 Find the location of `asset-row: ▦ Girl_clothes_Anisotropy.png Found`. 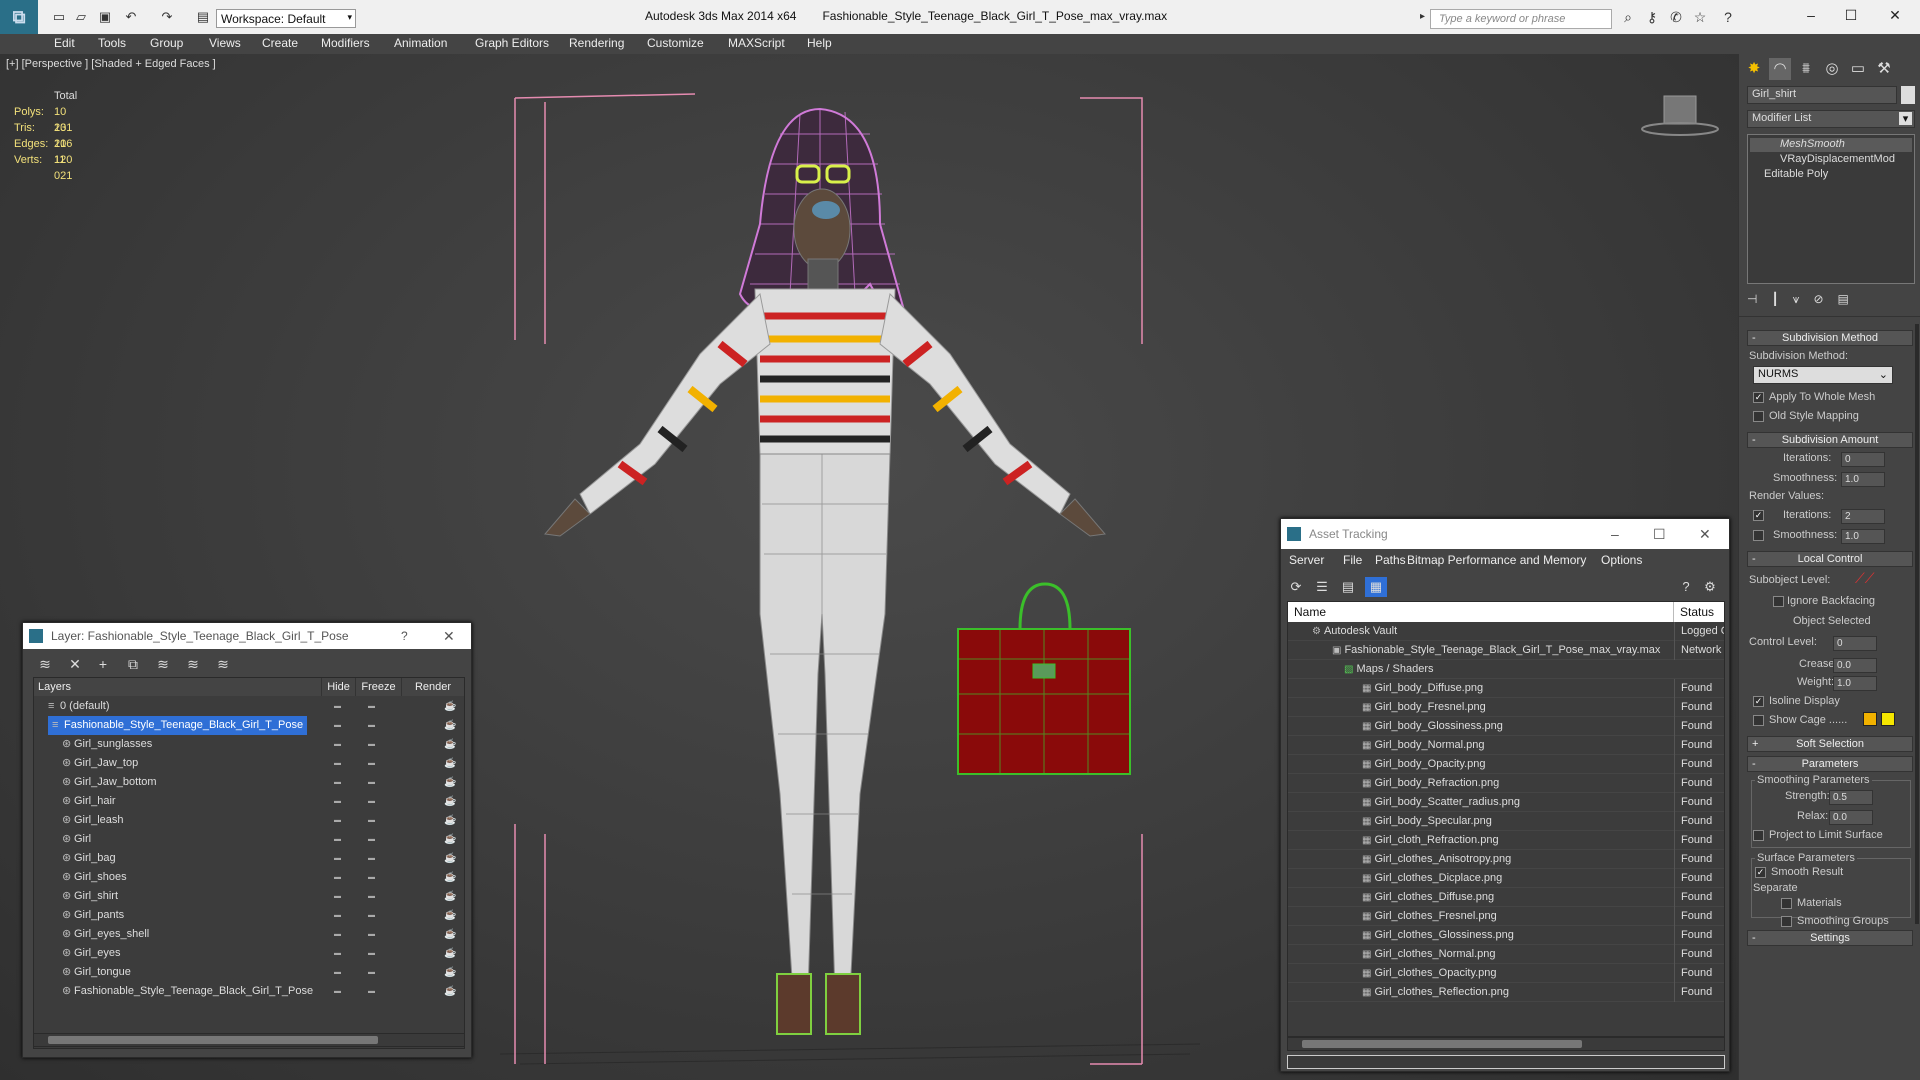

asset-row: ▦ Girl_clothes_Anisotropy.png Found is located at coordinates (1506, 859).